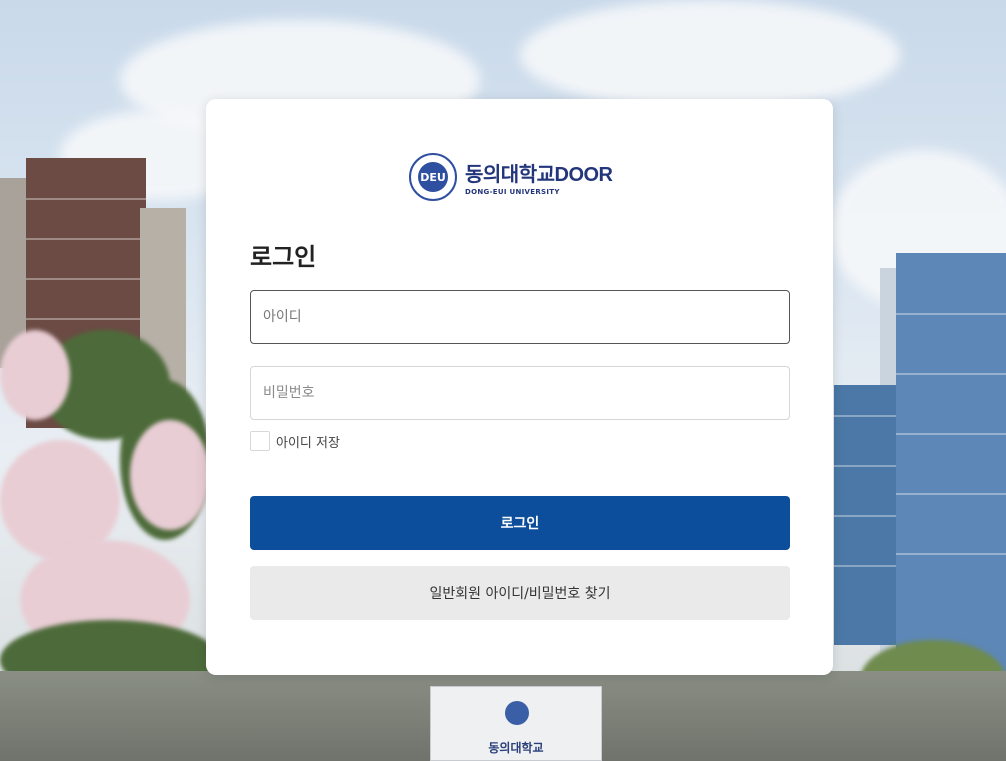 The width and height of the screenshot is (1006, 761). I want to click on remember-id-toggle: 아이디 저장, so click(295, 441).